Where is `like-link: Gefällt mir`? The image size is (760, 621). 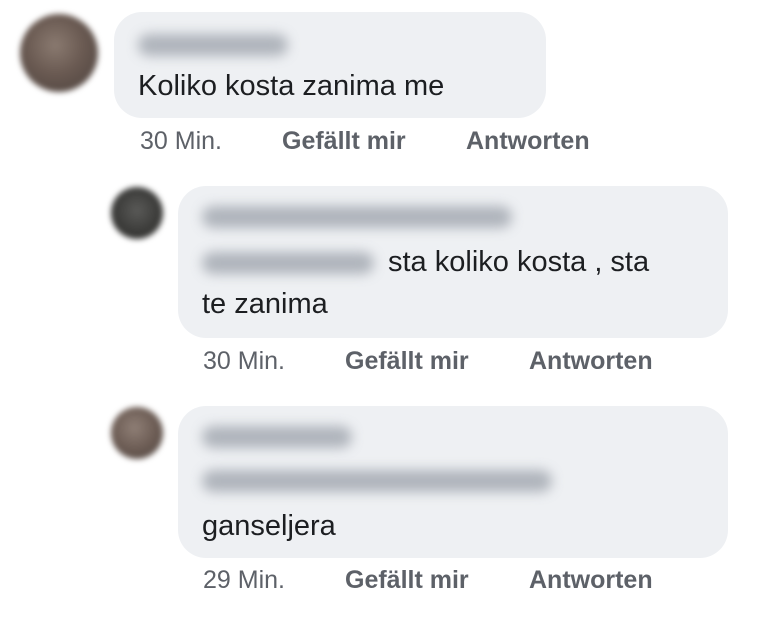
like-link: Gefällt mir is located at coordinates (407, 580).